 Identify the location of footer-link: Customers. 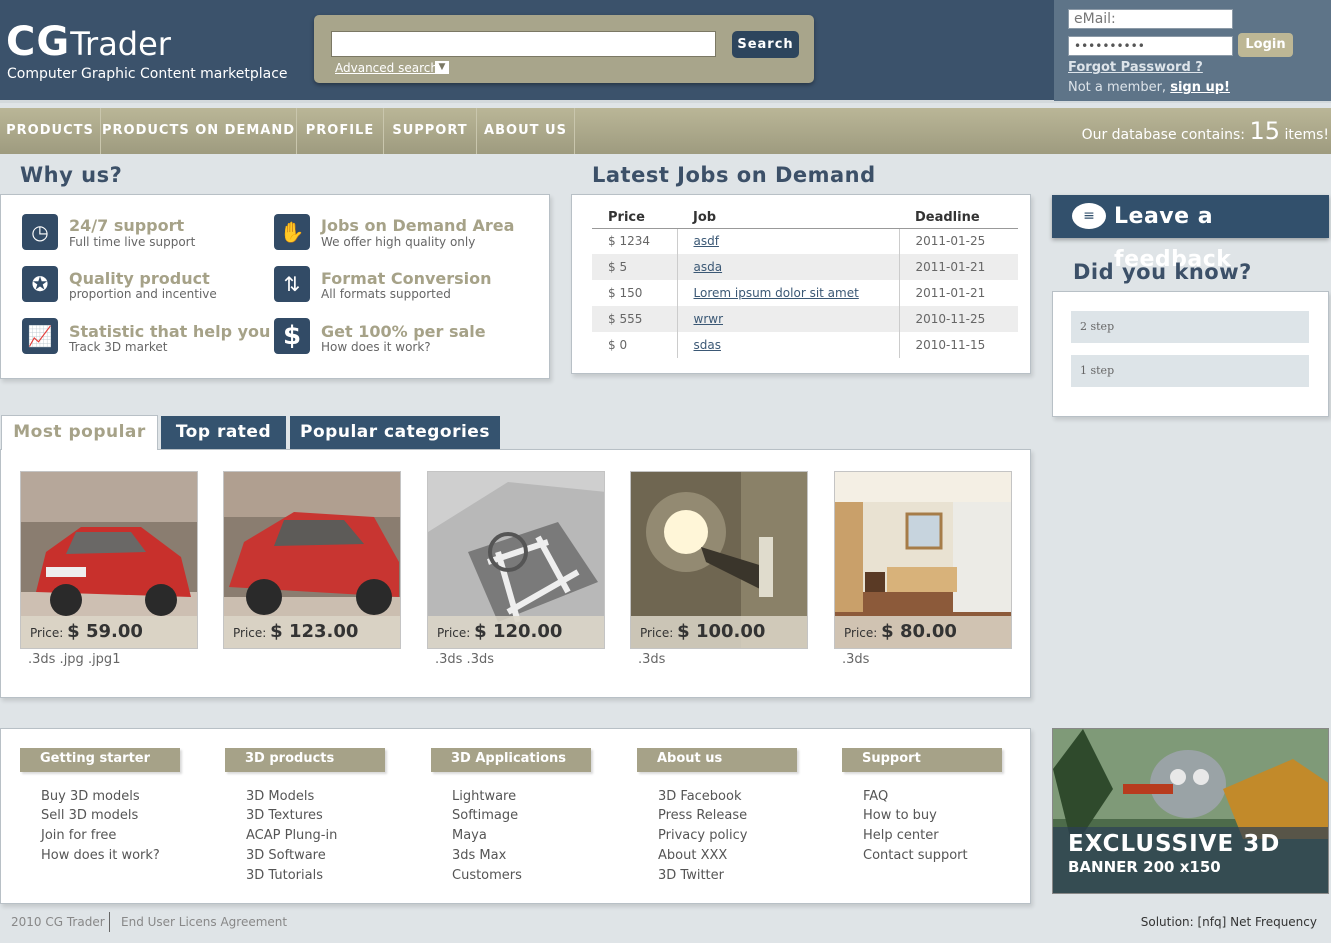
(487, 875).